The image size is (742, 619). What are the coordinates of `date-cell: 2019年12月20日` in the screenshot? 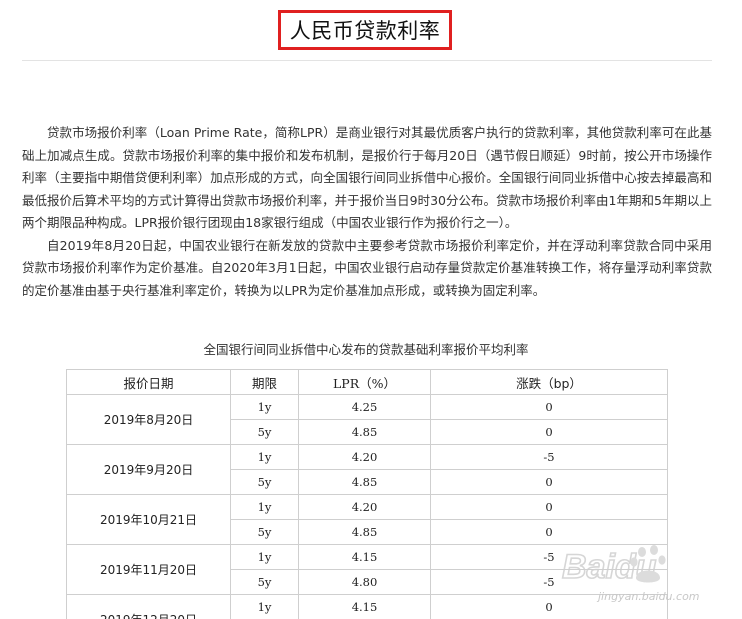 It's located at (148, 606).